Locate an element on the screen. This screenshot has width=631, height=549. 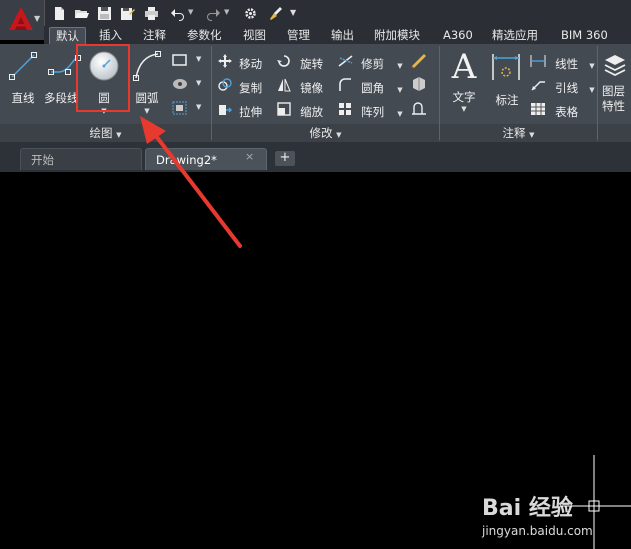
baidu-watermark: Bai 经验 jingyan.baidu.com is located at coordinates (549, 512).